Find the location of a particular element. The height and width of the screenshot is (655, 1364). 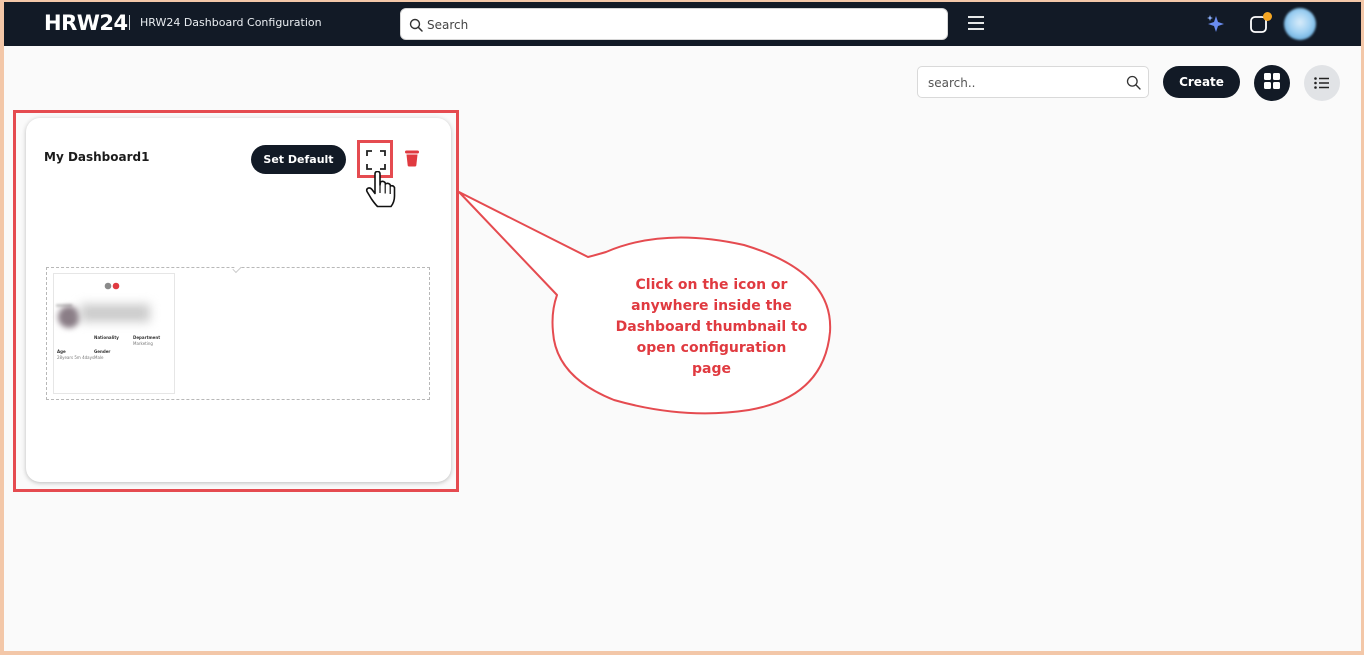

callout-line: Click on the icon or is located at coordinates (711, 285).